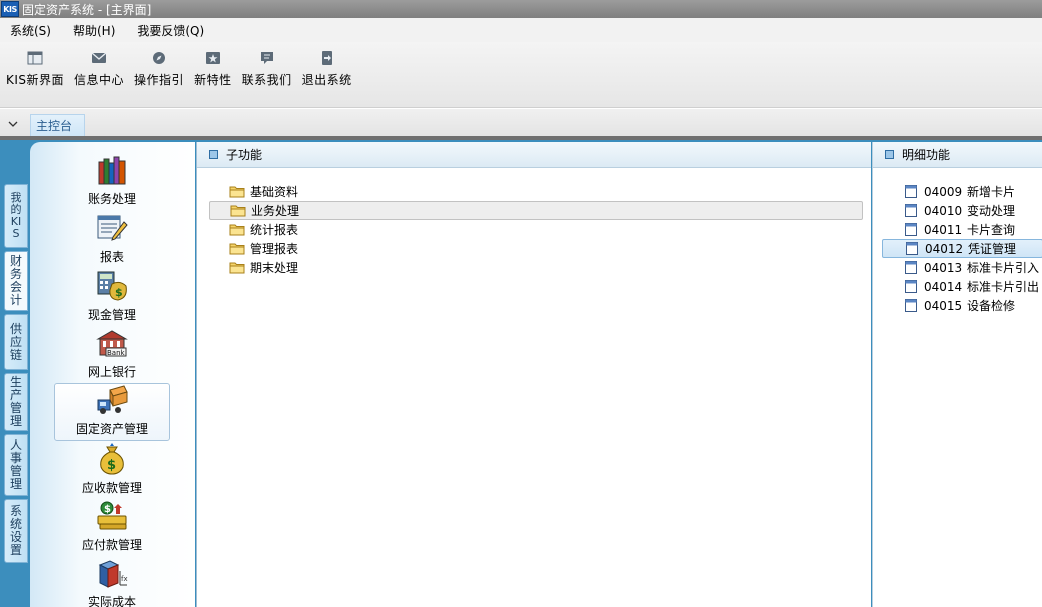 This screenshot has height=607, width=1042. I want to click on module-fixed-asset: 固定资产管理, so click(112, 412).